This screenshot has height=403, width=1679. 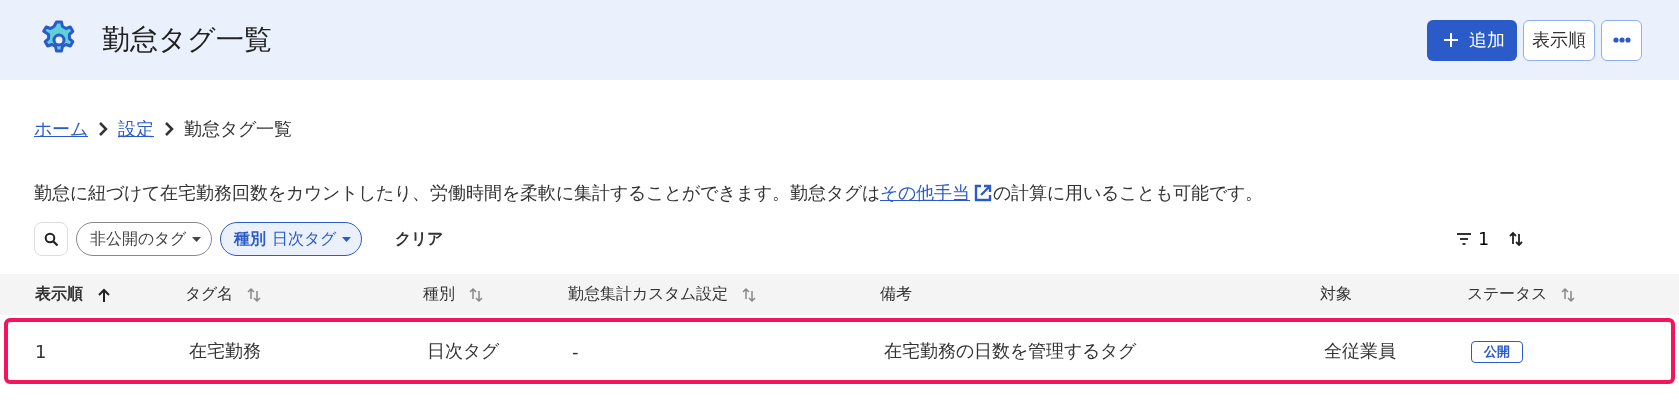 I want to click on column-header: タグ名, so click(x=209, y=294).